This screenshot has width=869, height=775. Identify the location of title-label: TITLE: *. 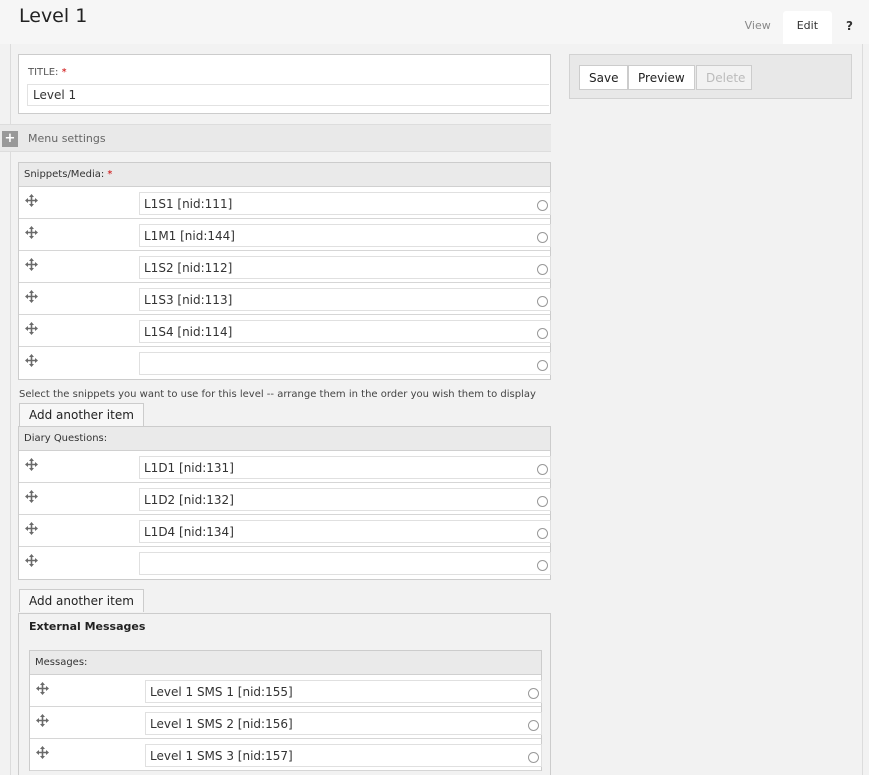
(47, 72).